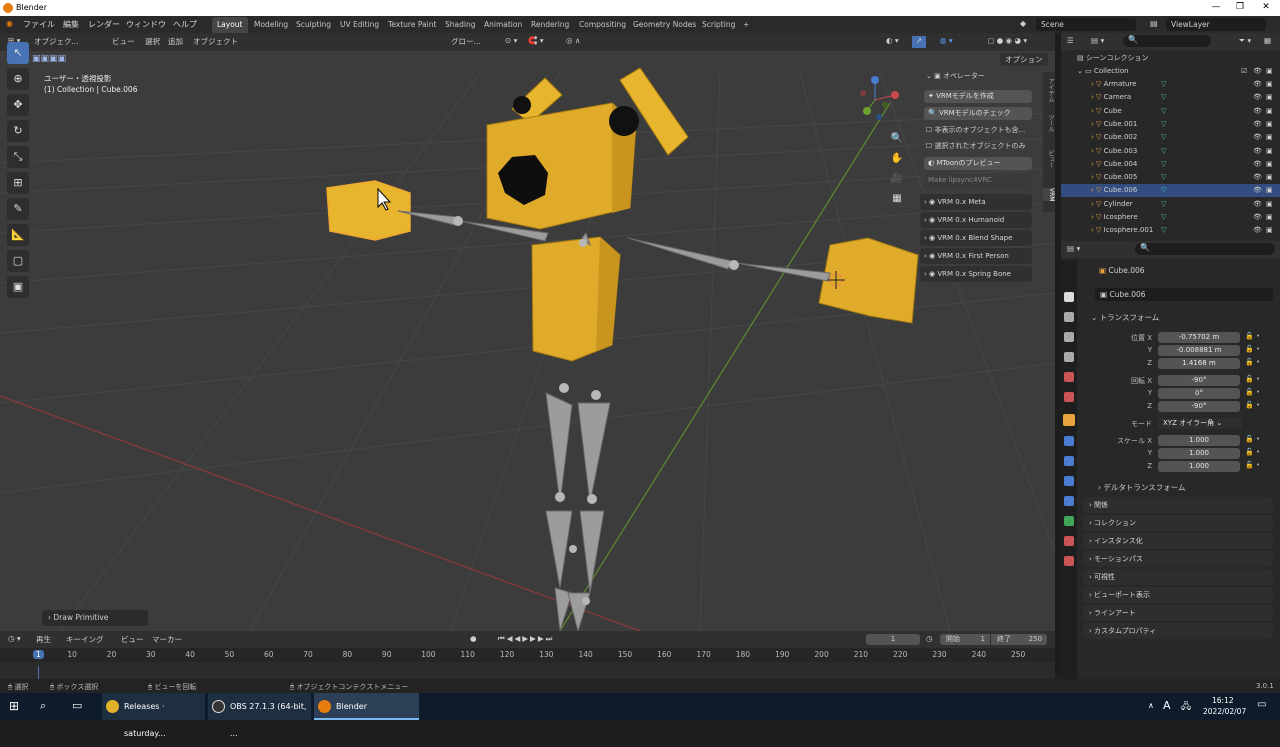 The image size is (1280, 747). I want to click on scene-selector: Scene, so click(1086, 24).